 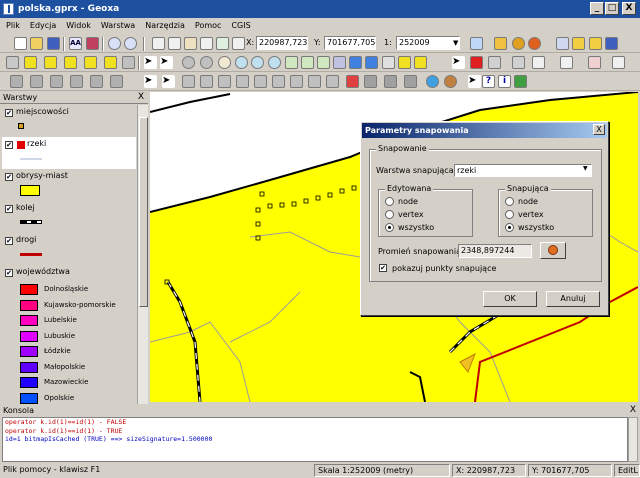 I want to click on help-icon: ?, so click(x=488, y=81).